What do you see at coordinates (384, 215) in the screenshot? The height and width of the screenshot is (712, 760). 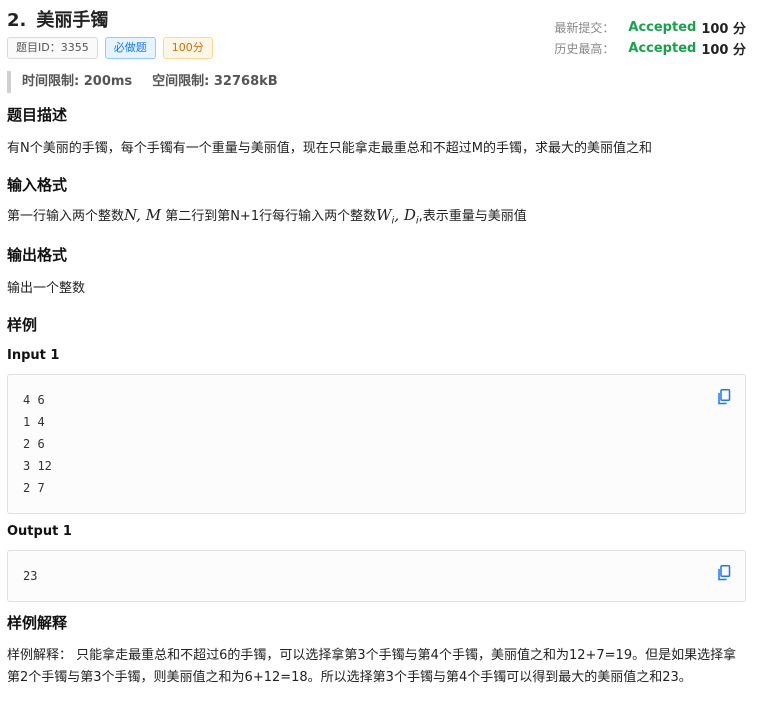 I see `input-format-math-w: W` at bounding box center [384, 215].